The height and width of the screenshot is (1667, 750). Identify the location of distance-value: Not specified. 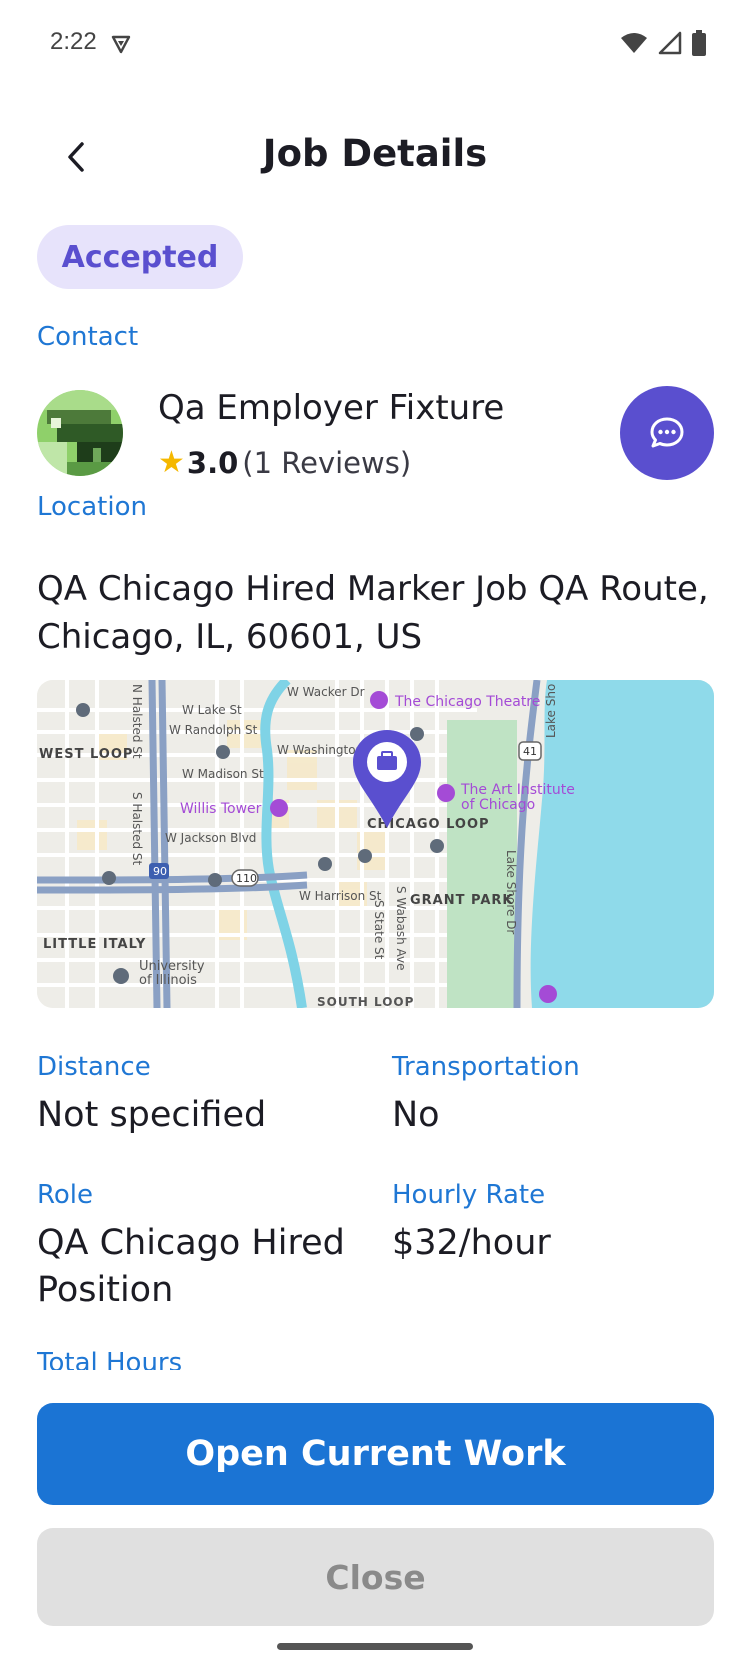
(152, 1115).